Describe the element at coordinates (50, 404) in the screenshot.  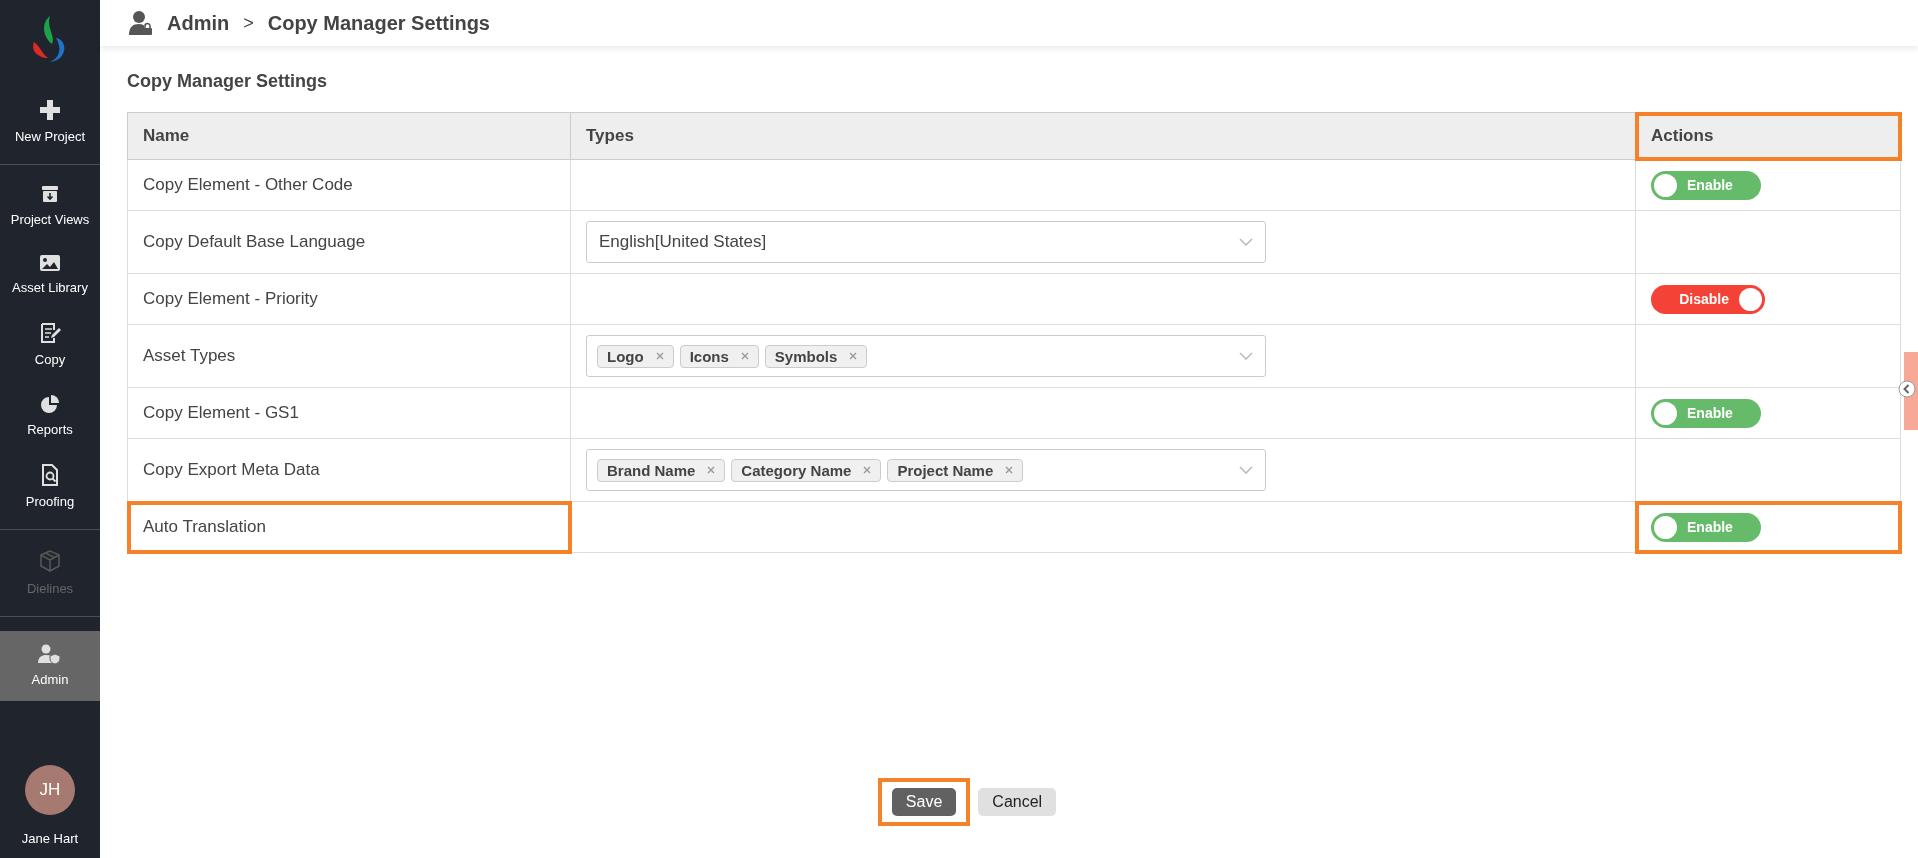
I see `pie-chart-icon` at that location.